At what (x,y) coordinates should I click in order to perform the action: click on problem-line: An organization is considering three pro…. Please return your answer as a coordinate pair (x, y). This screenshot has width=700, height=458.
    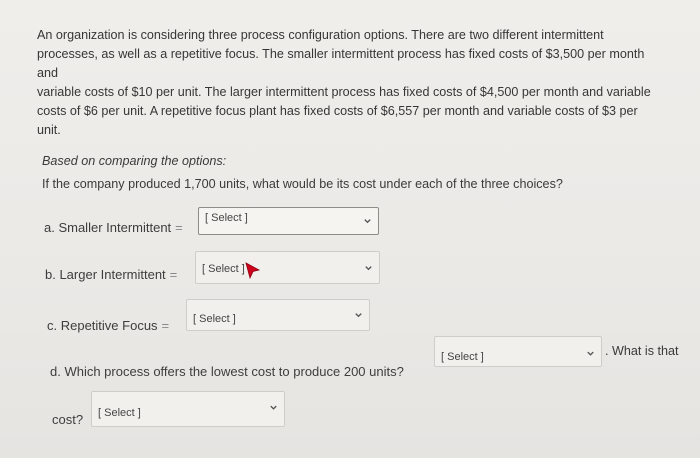
    Looking at the image, I should click on (320, 35).